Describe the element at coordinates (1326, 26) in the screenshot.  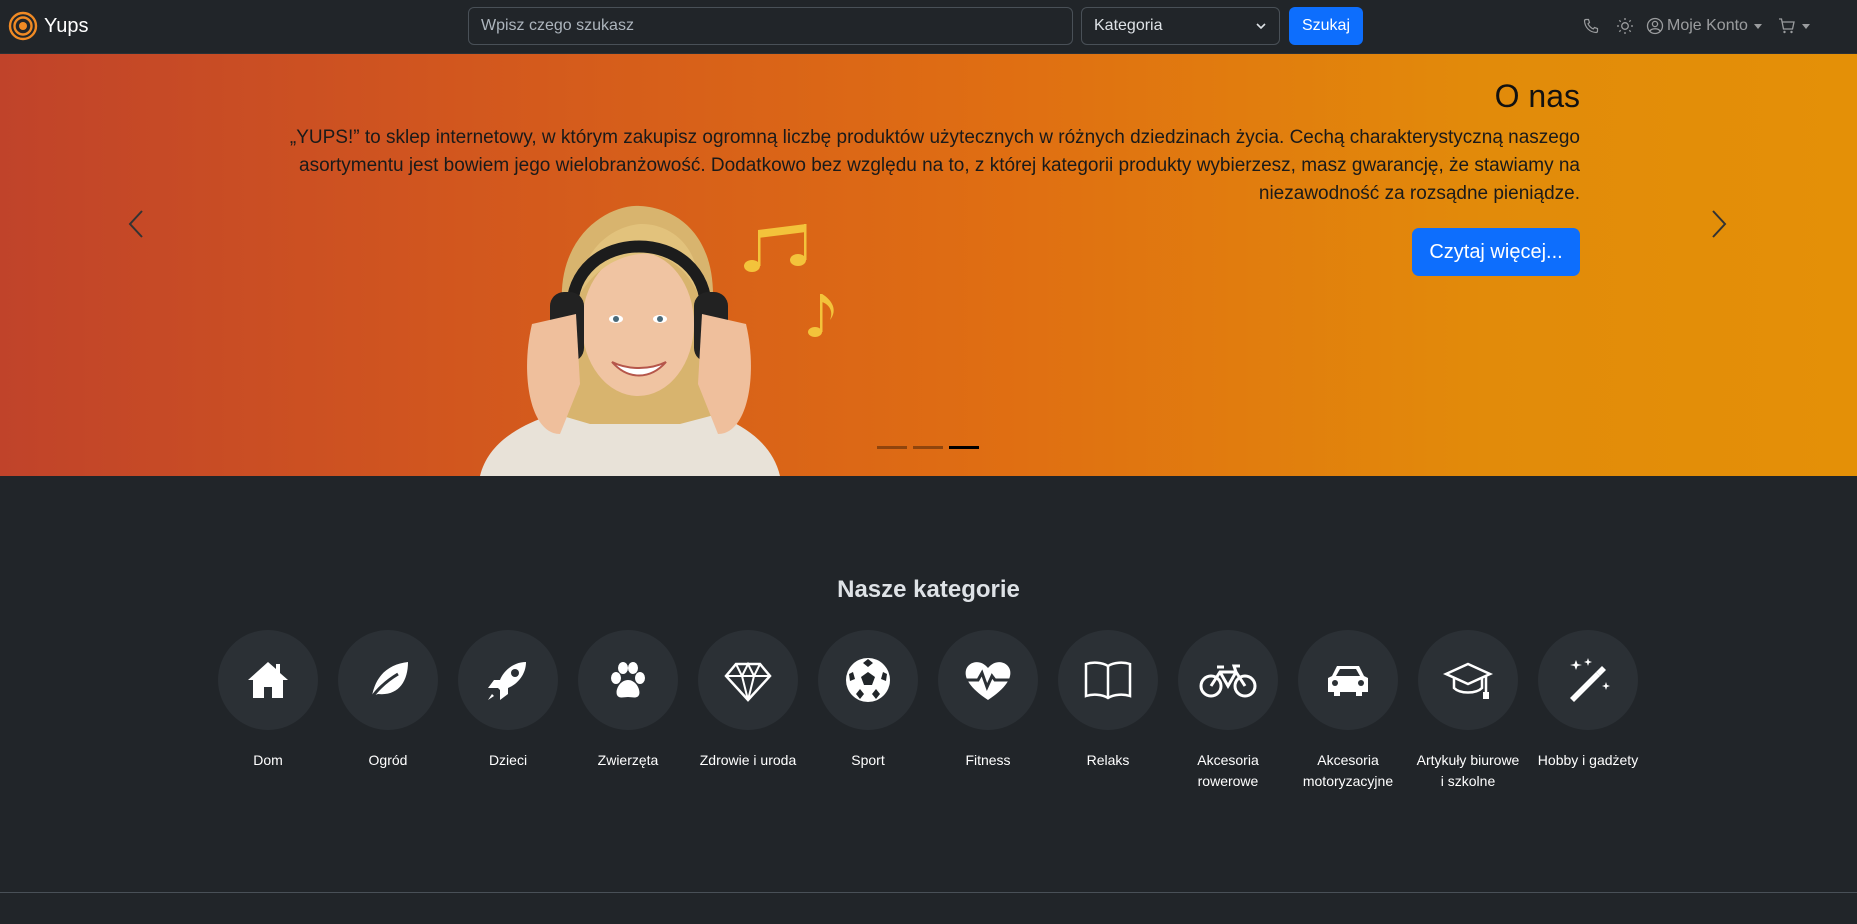
I see `search-button: Szukaj` at that location.